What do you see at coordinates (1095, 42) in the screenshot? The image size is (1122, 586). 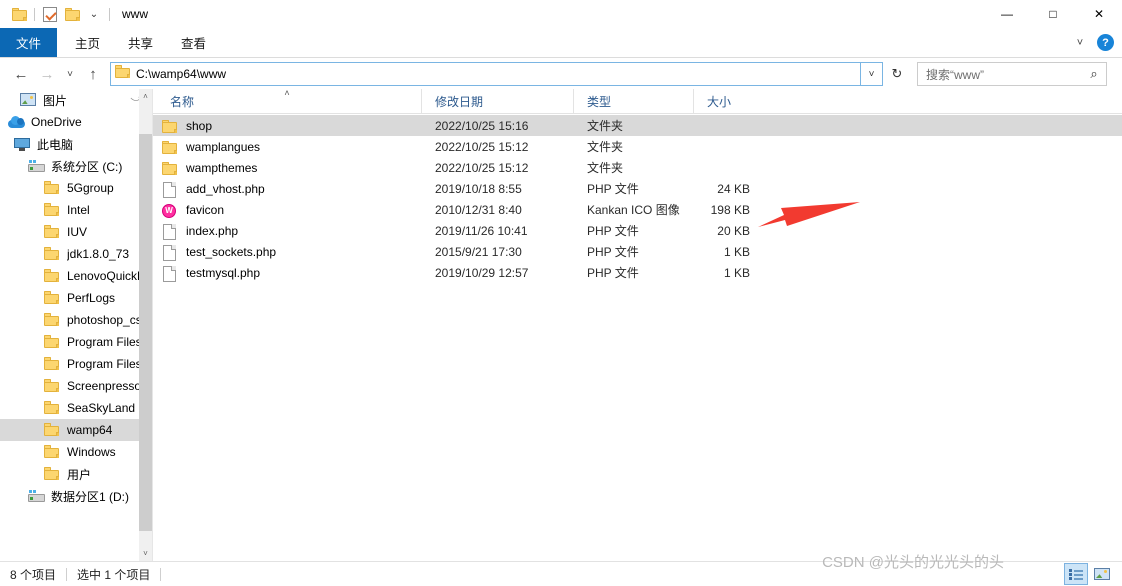 I see `ribbon-right-controls: ˅ ?` at bounding box center [1095, 42].